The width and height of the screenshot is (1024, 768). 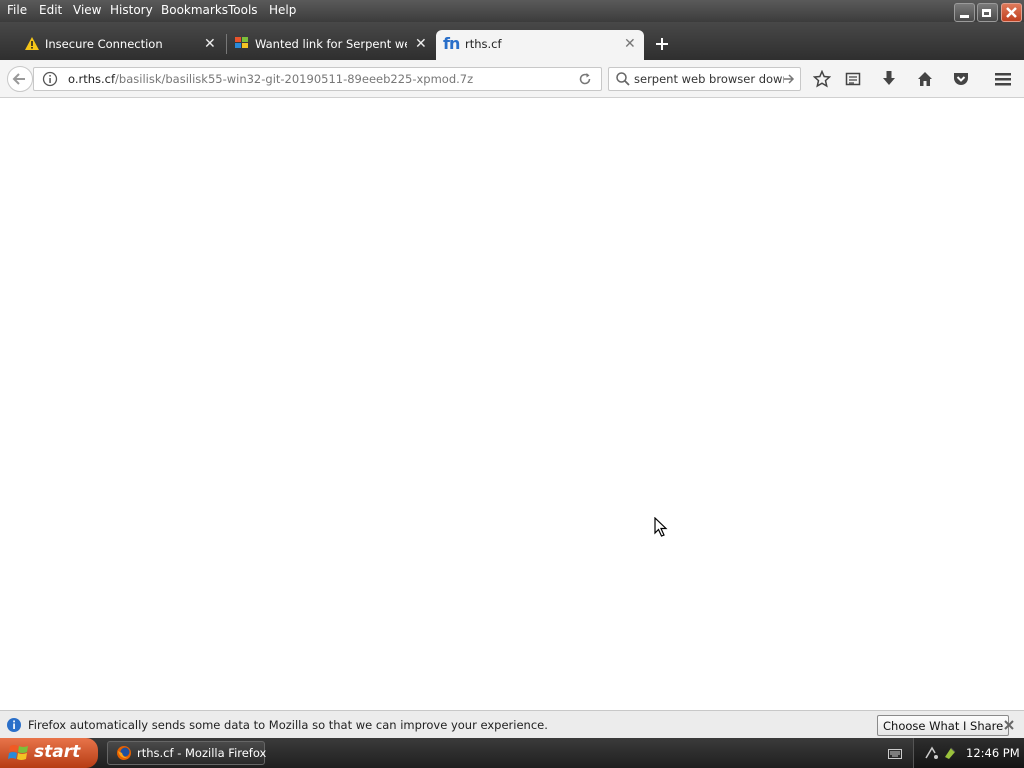 I want to click on menu-tools: Tools, so click(x=243, y=10).